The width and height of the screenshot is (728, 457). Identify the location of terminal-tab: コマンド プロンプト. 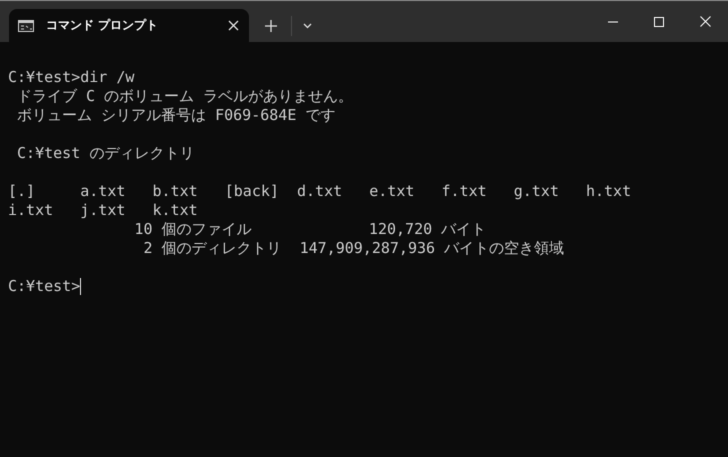
(129, 25).